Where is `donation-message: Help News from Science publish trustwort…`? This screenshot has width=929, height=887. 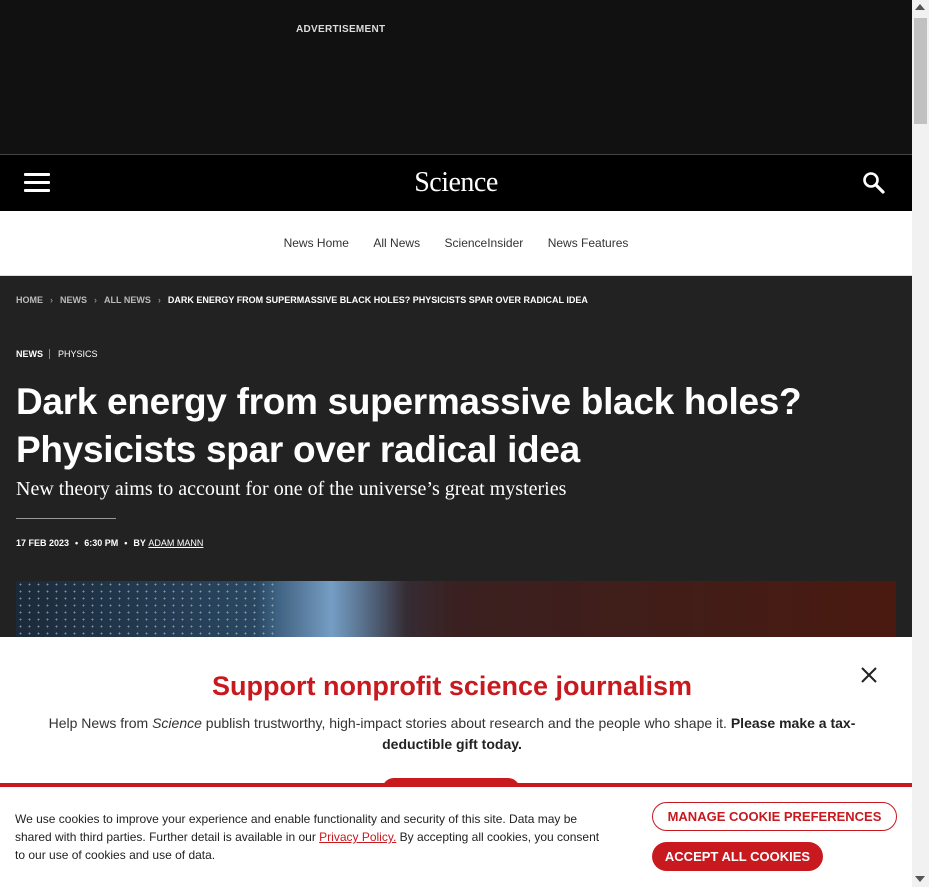
donation-message: Help News from Science publish trustwort… is located at coordinates (452, 733).